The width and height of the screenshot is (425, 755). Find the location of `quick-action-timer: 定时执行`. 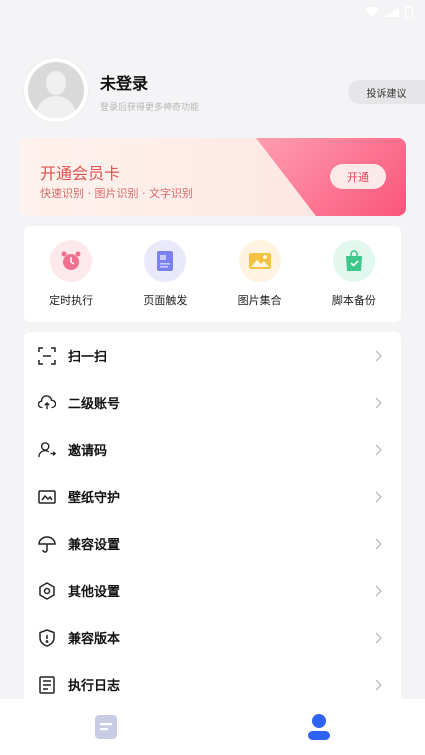

quick-action-timer: 定时执行 is located at coordinates (71, 274).